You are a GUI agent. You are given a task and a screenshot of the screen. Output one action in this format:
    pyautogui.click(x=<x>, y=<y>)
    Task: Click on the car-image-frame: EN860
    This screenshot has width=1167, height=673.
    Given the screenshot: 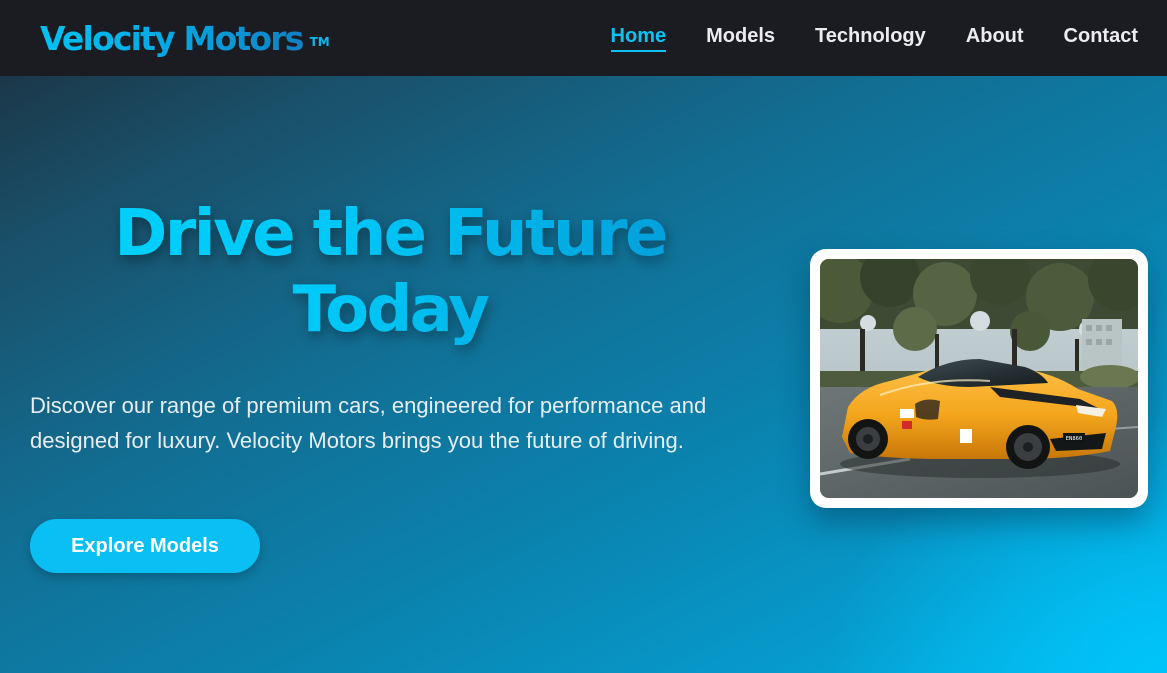 What is the action you would take?
    pyautogui.click(x=979, y=378)
    